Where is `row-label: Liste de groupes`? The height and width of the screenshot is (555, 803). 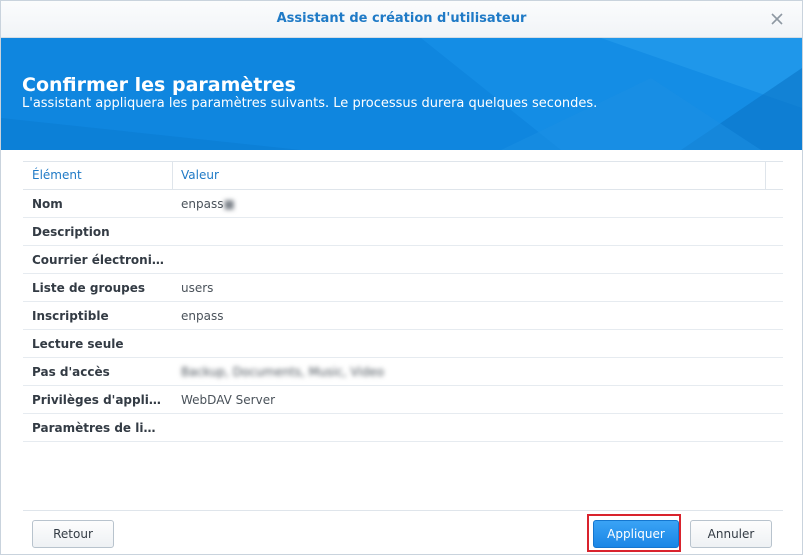 row-label: Liste de groupes is located at coordinates (89, 288).